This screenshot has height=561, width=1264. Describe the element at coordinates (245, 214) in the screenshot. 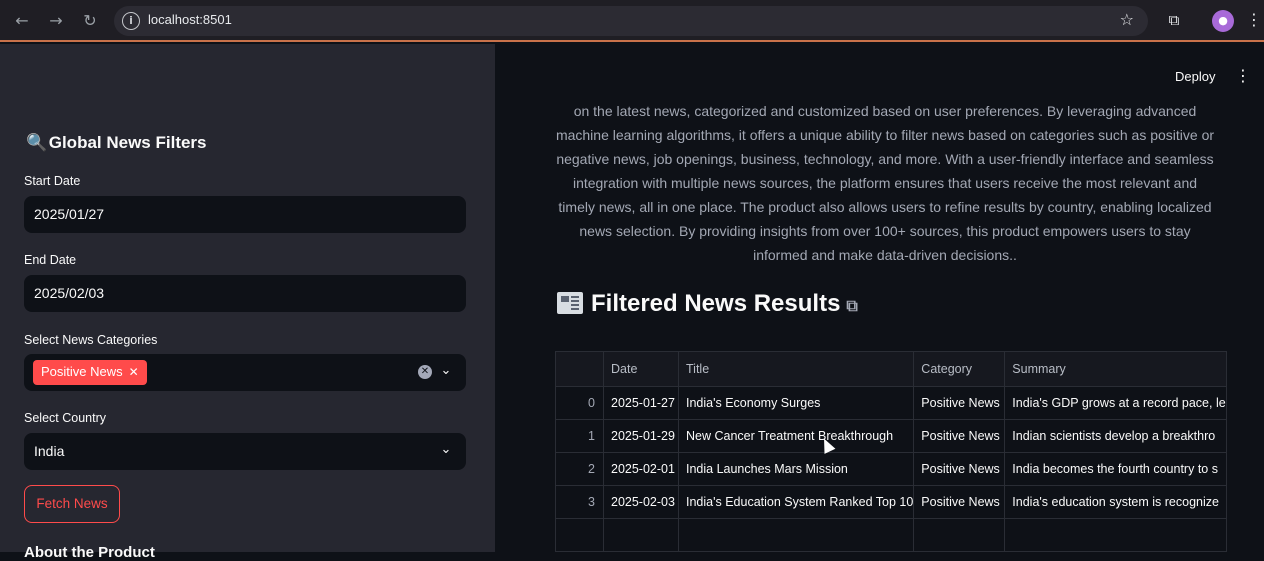

I see `start-date-input: 2025/01/27` at that location.